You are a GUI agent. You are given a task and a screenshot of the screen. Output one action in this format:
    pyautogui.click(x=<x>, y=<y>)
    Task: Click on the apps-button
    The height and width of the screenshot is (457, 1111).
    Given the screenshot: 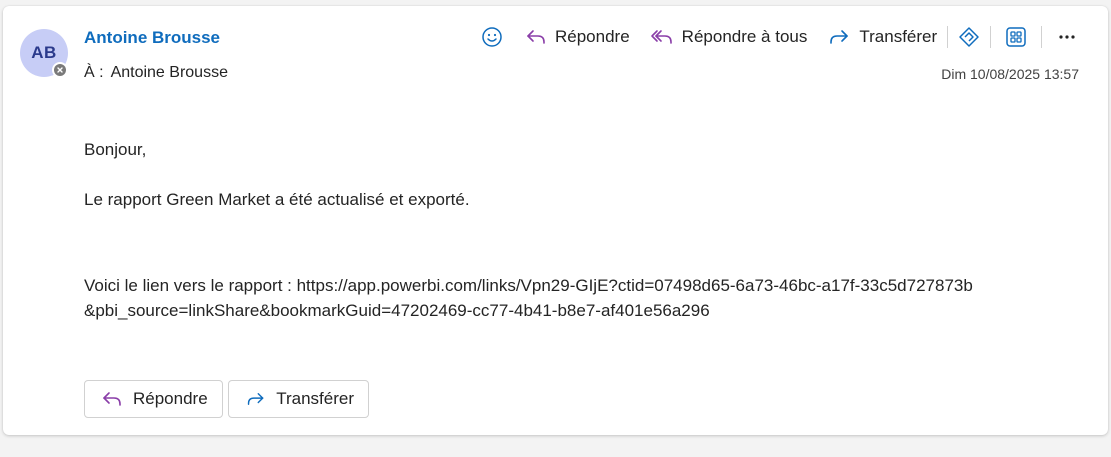 What is the action you would take?
    pyautogui.click(x=1016, y=37)
    